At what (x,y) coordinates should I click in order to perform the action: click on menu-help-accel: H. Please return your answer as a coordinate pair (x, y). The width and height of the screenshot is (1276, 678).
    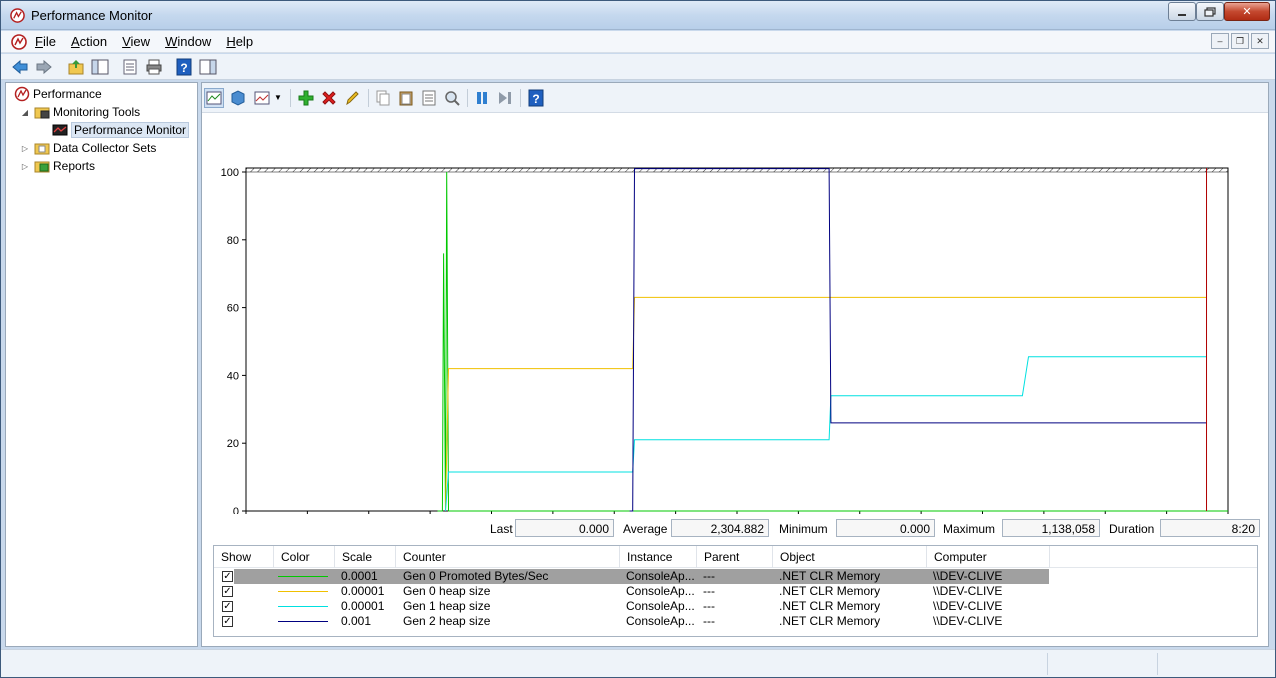
    Looking at the image, I should click on (231, 41).